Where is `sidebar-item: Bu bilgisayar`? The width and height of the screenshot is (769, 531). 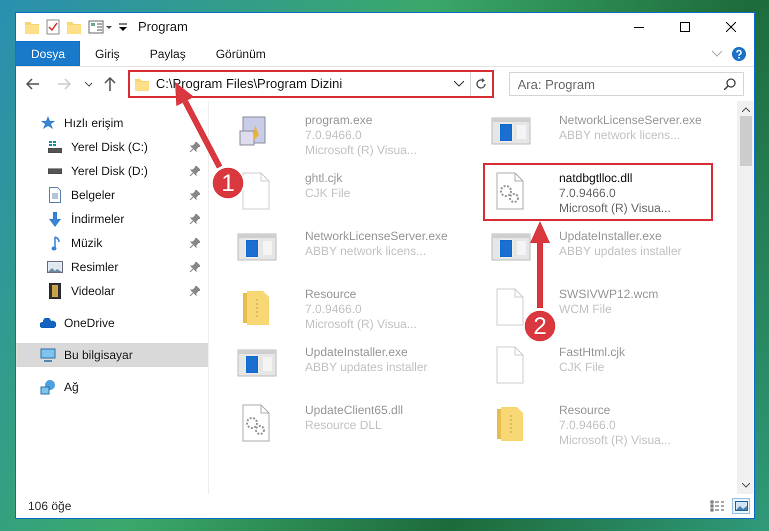
sidebar-item: Bu bilgisayar is located at coordinates (112, 355).